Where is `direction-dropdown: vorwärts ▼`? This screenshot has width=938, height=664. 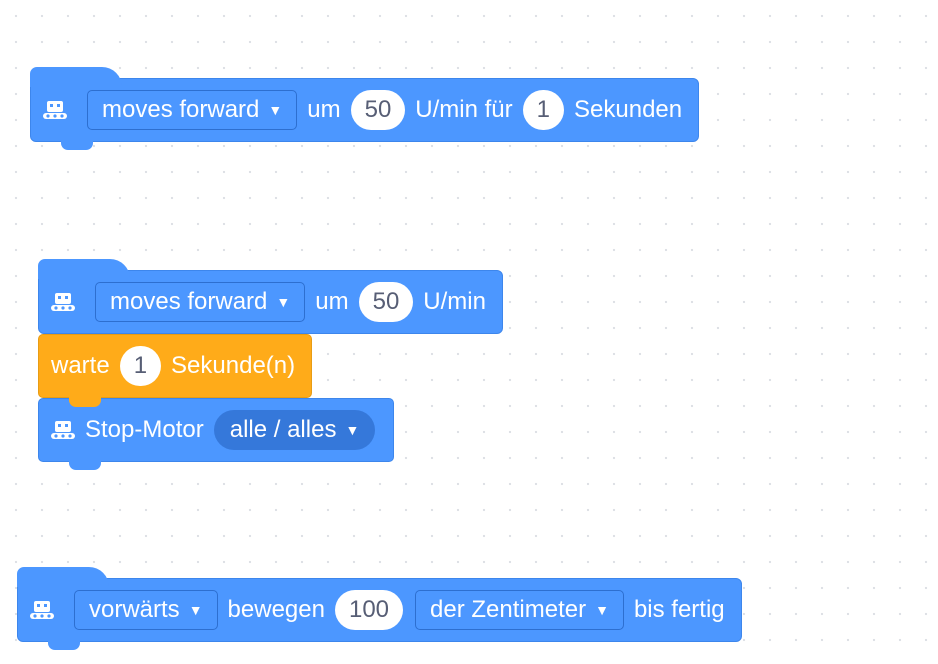
direction-dropdown: vorwärts ▼ is located at coordinates (146, 610).